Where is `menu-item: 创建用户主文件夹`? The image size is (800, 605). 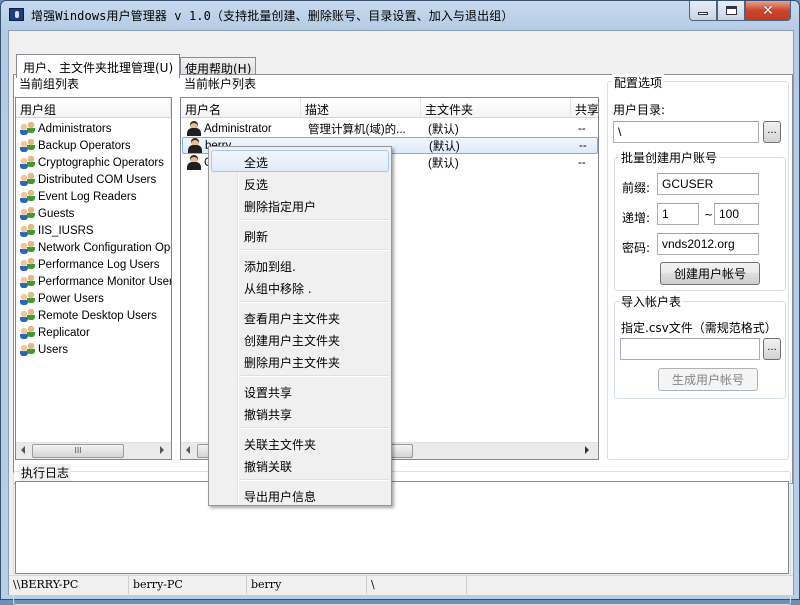 menu-item: 创建用户主文件夹 is located at coordinates (300, 339).